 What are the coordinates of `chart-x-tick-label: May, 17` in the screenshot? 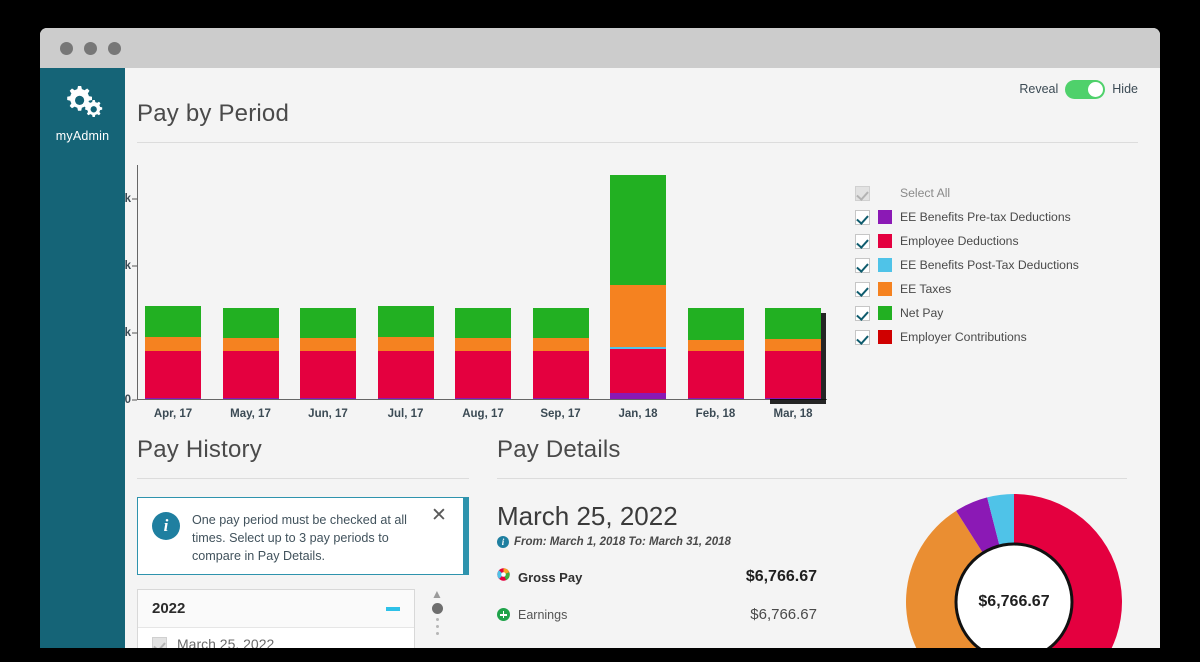 It's located at (250, 414).